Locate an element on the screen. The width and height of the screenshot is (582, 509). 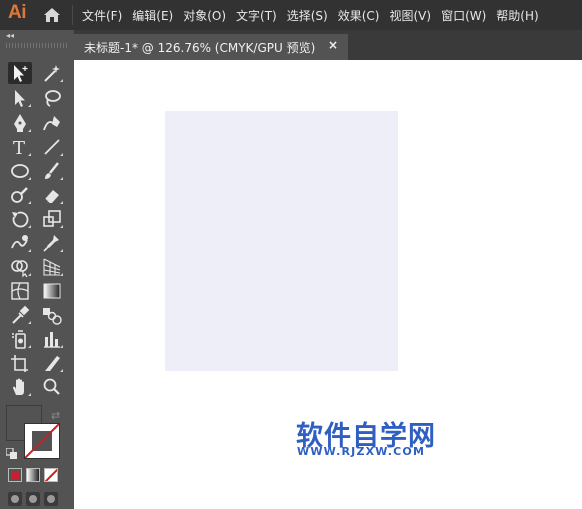
hand-icon is located at coordinates (20, 387).